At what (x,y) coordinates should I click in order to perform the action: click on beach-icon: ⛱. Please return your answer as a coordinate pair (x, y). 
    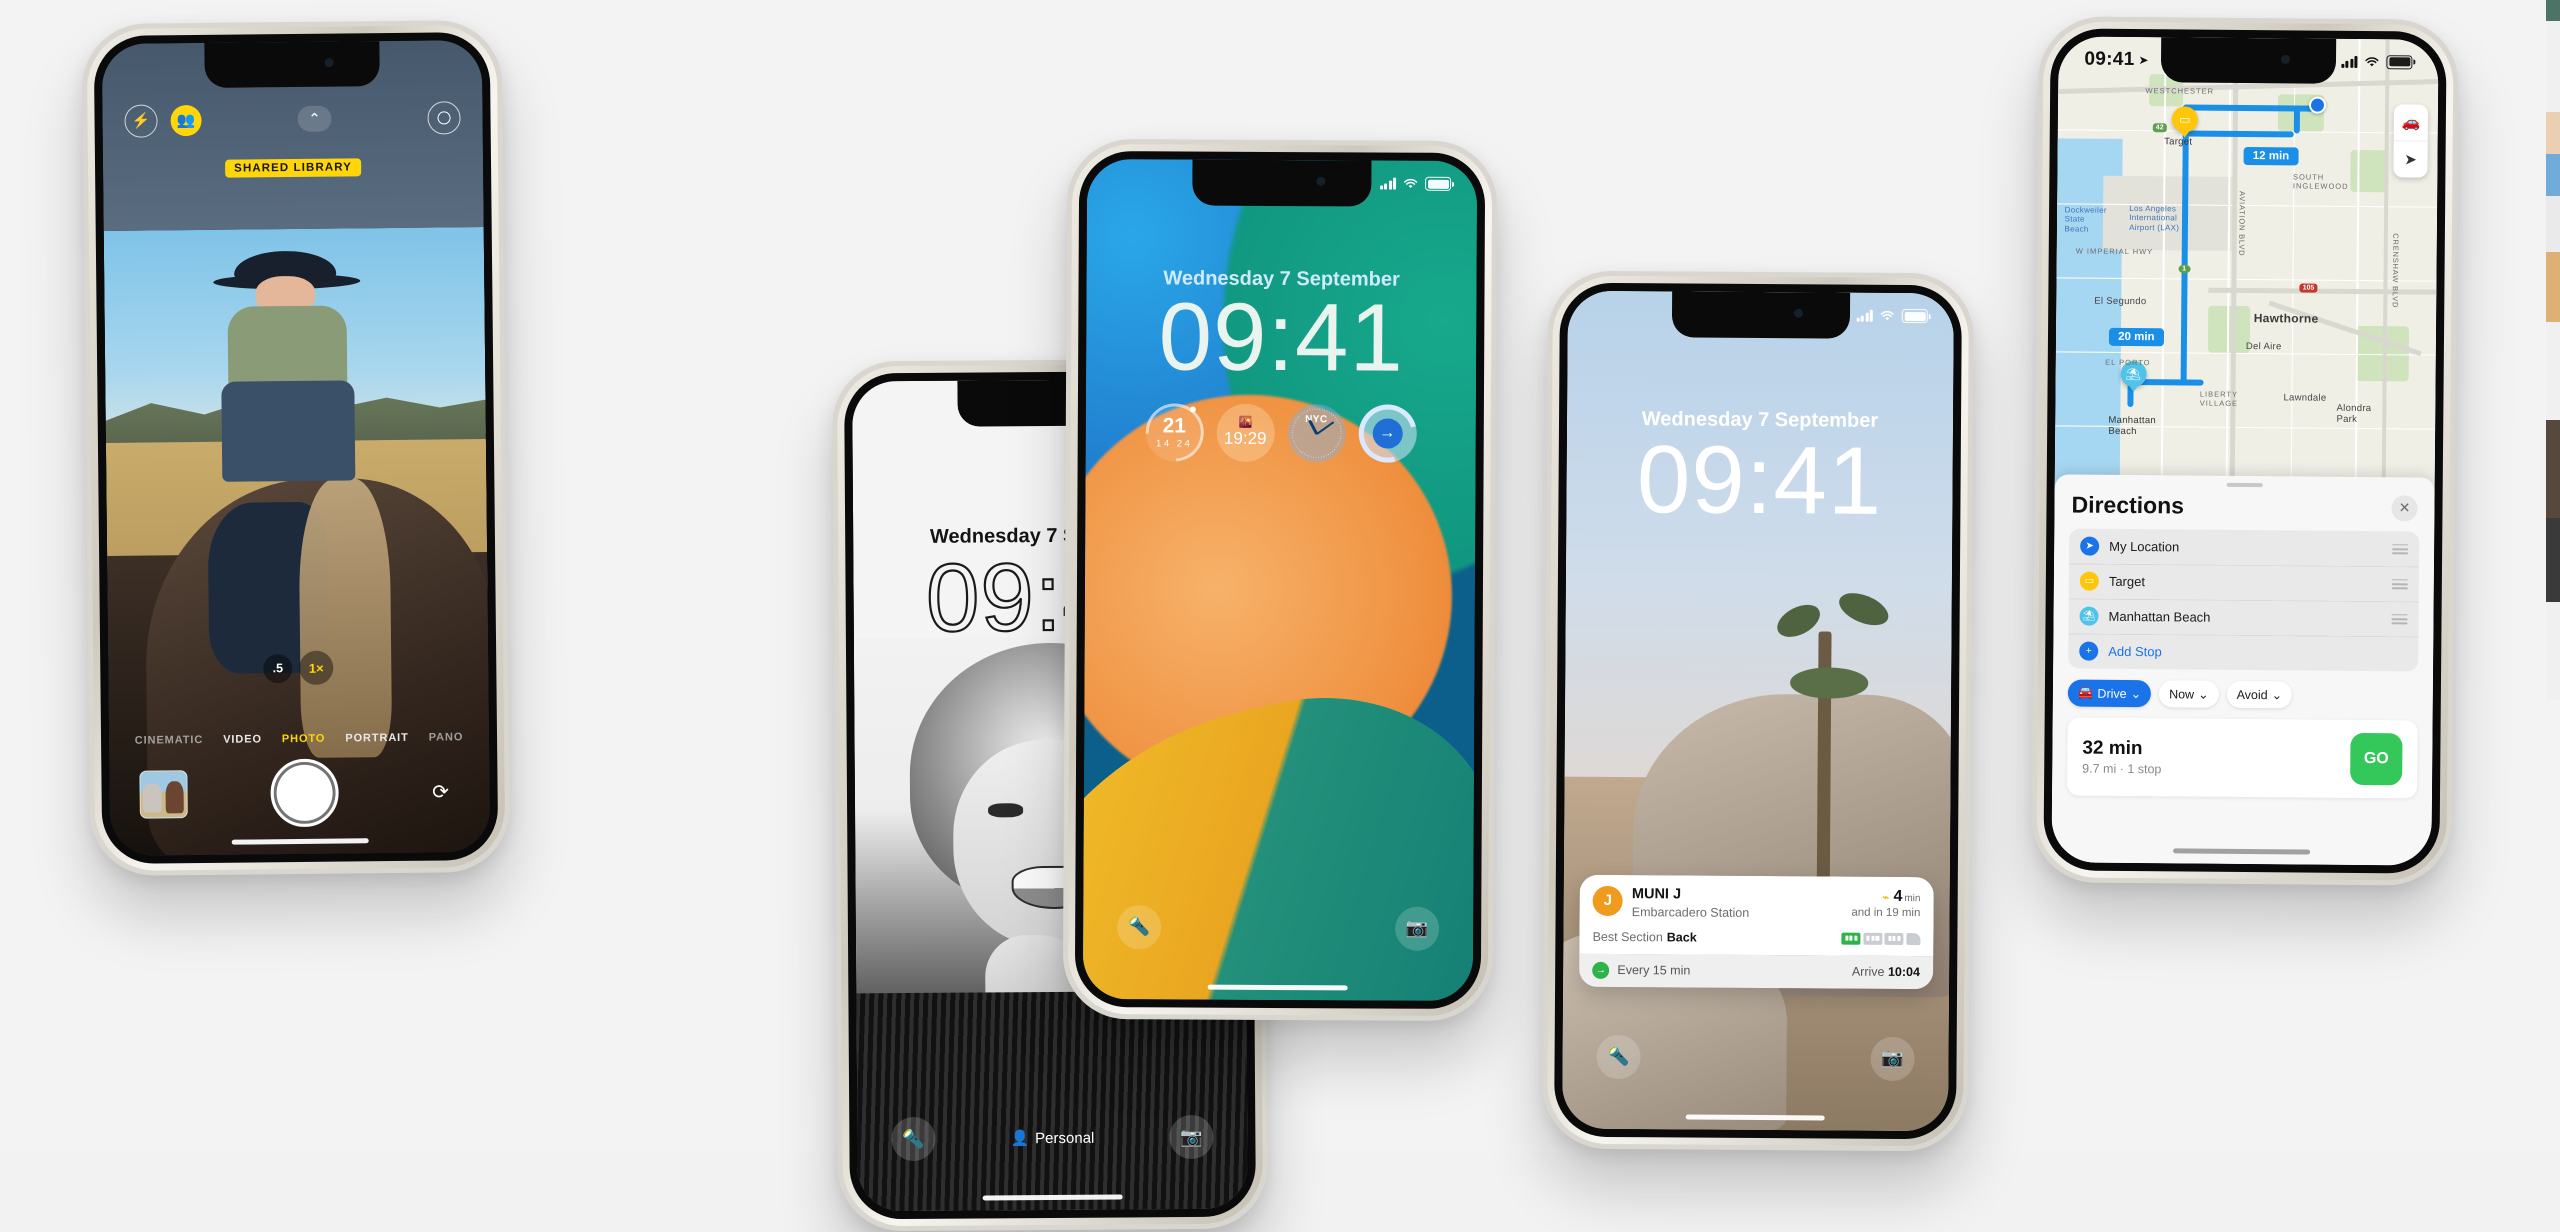
    Looking at the image, I should click on (2133, 373).